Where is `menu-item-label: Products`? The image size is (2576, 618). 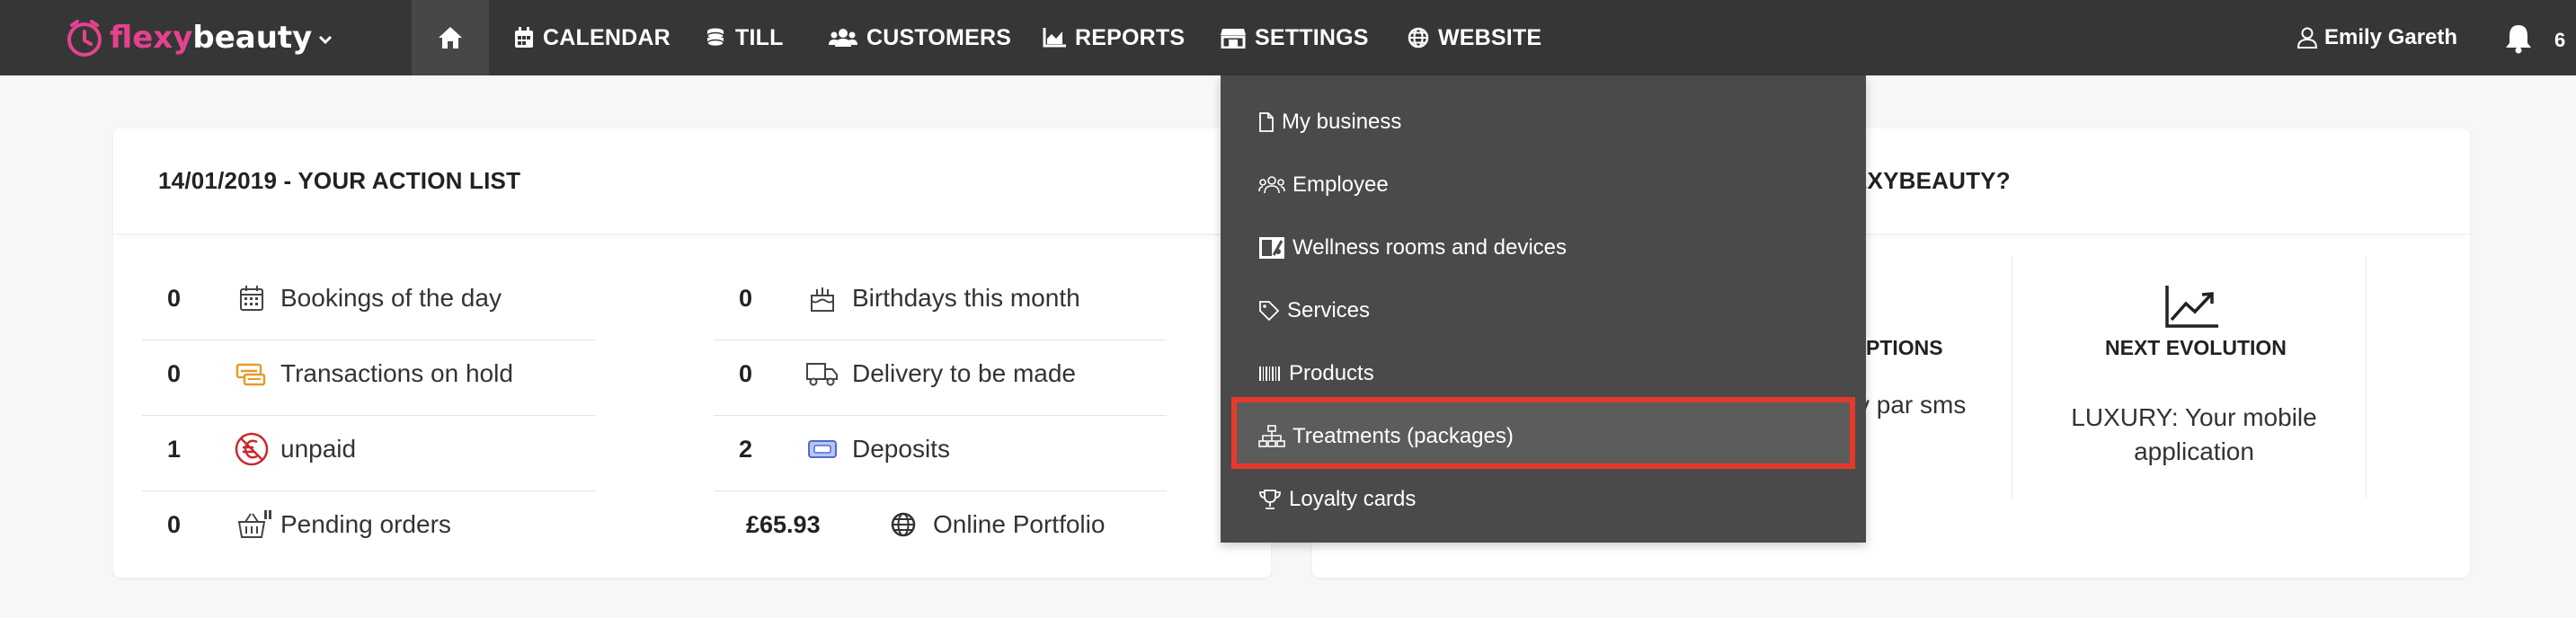 menu-item-label: Products is located at coordinates (1331, 373).